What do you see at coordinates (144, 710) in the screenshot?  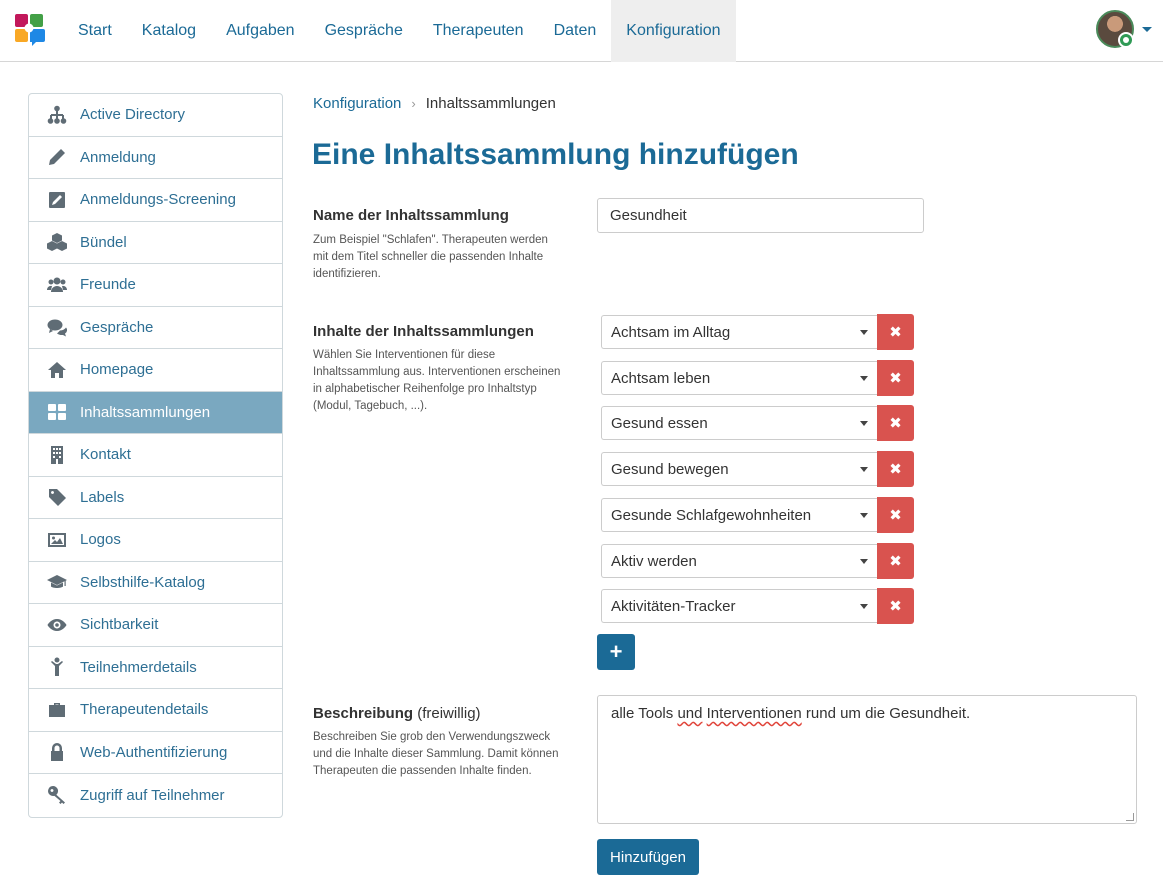 I see `sidebar-item-label: Therapeutendetails` at bounding box center [144, 710].